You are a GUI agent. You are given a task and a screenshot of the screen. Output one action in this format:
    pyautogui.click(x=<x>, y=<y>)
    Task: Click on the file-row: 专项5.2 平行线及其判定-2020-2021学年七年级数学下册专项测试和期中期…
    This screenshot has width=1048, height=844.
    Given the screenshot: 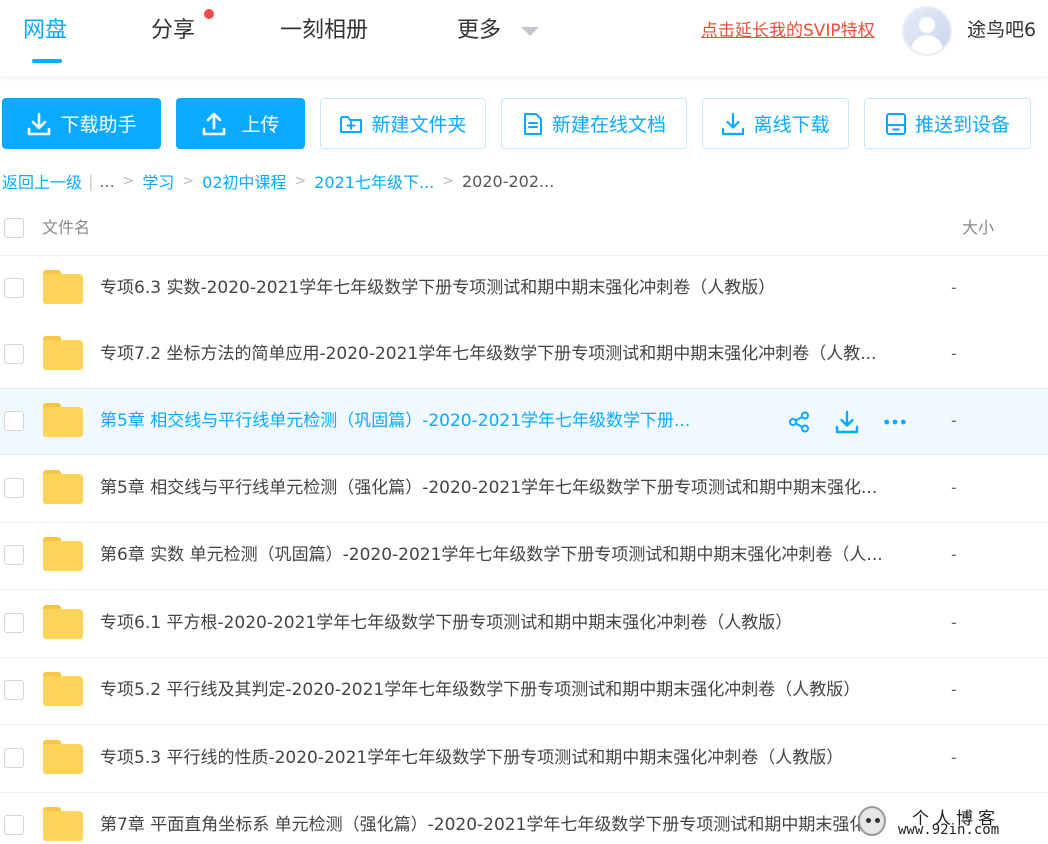 What is the action you would take?
    pyautogui.click(x=524, y=691)
    